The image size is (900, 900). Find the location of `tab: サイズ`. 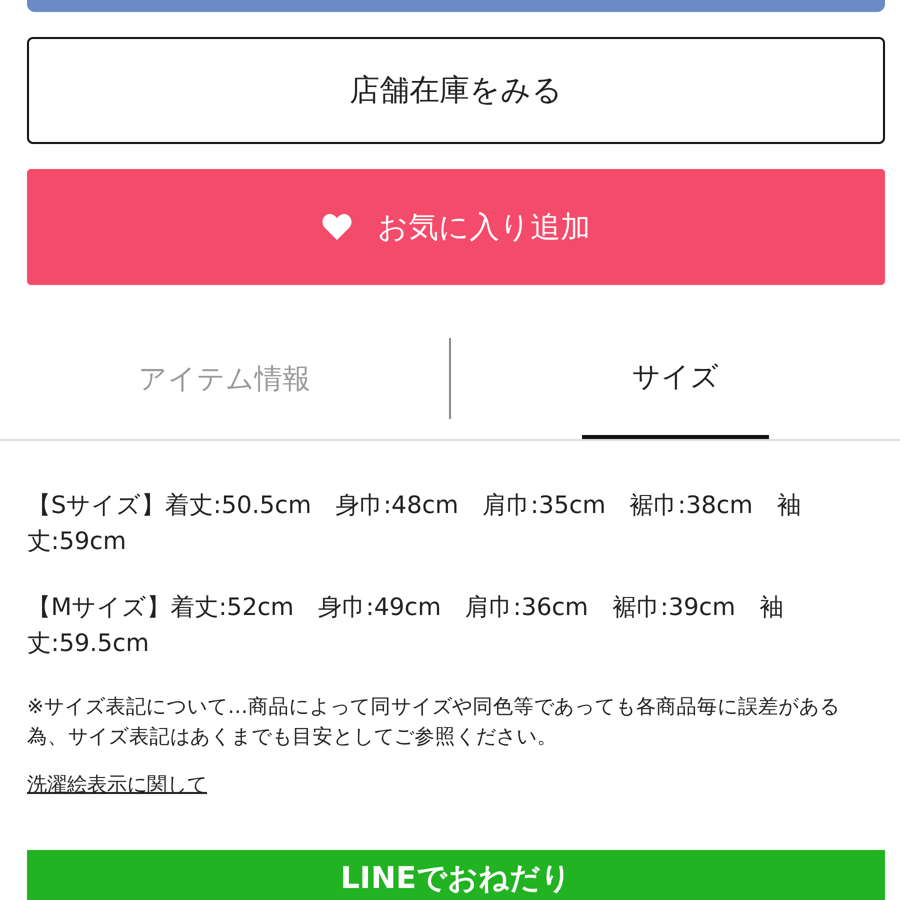

tab: サイズ is located at coordinates (675, 388).